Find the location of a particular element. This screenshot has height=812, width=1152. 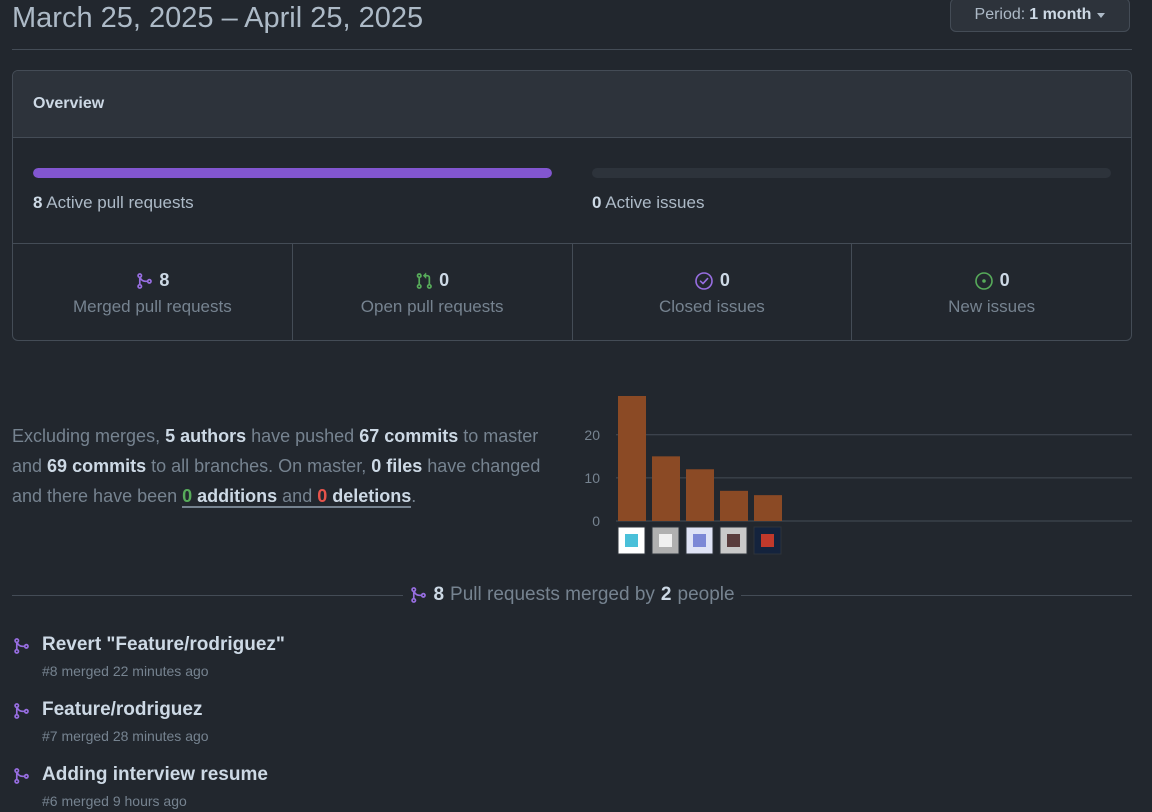

pr-meta: #6 merged 9 hours ago is located at coordinates (114, 801).